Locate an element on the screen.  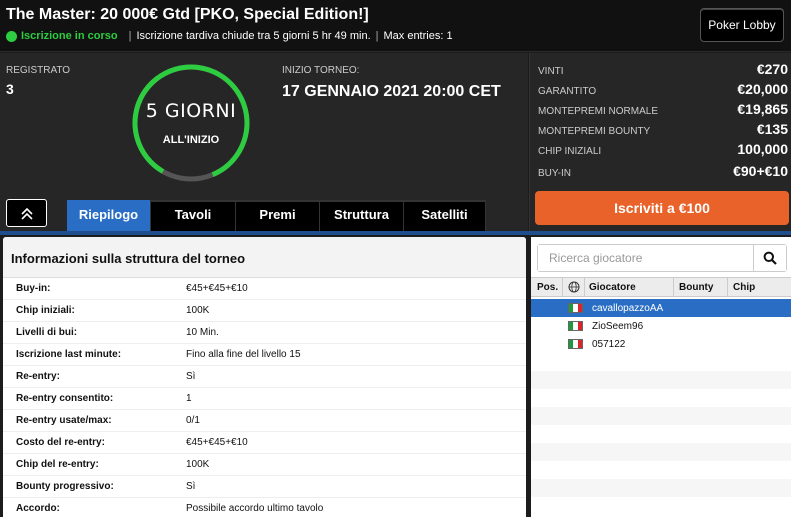
start-label: INIZIO TORNEO: is located at coordinates (321, 70).